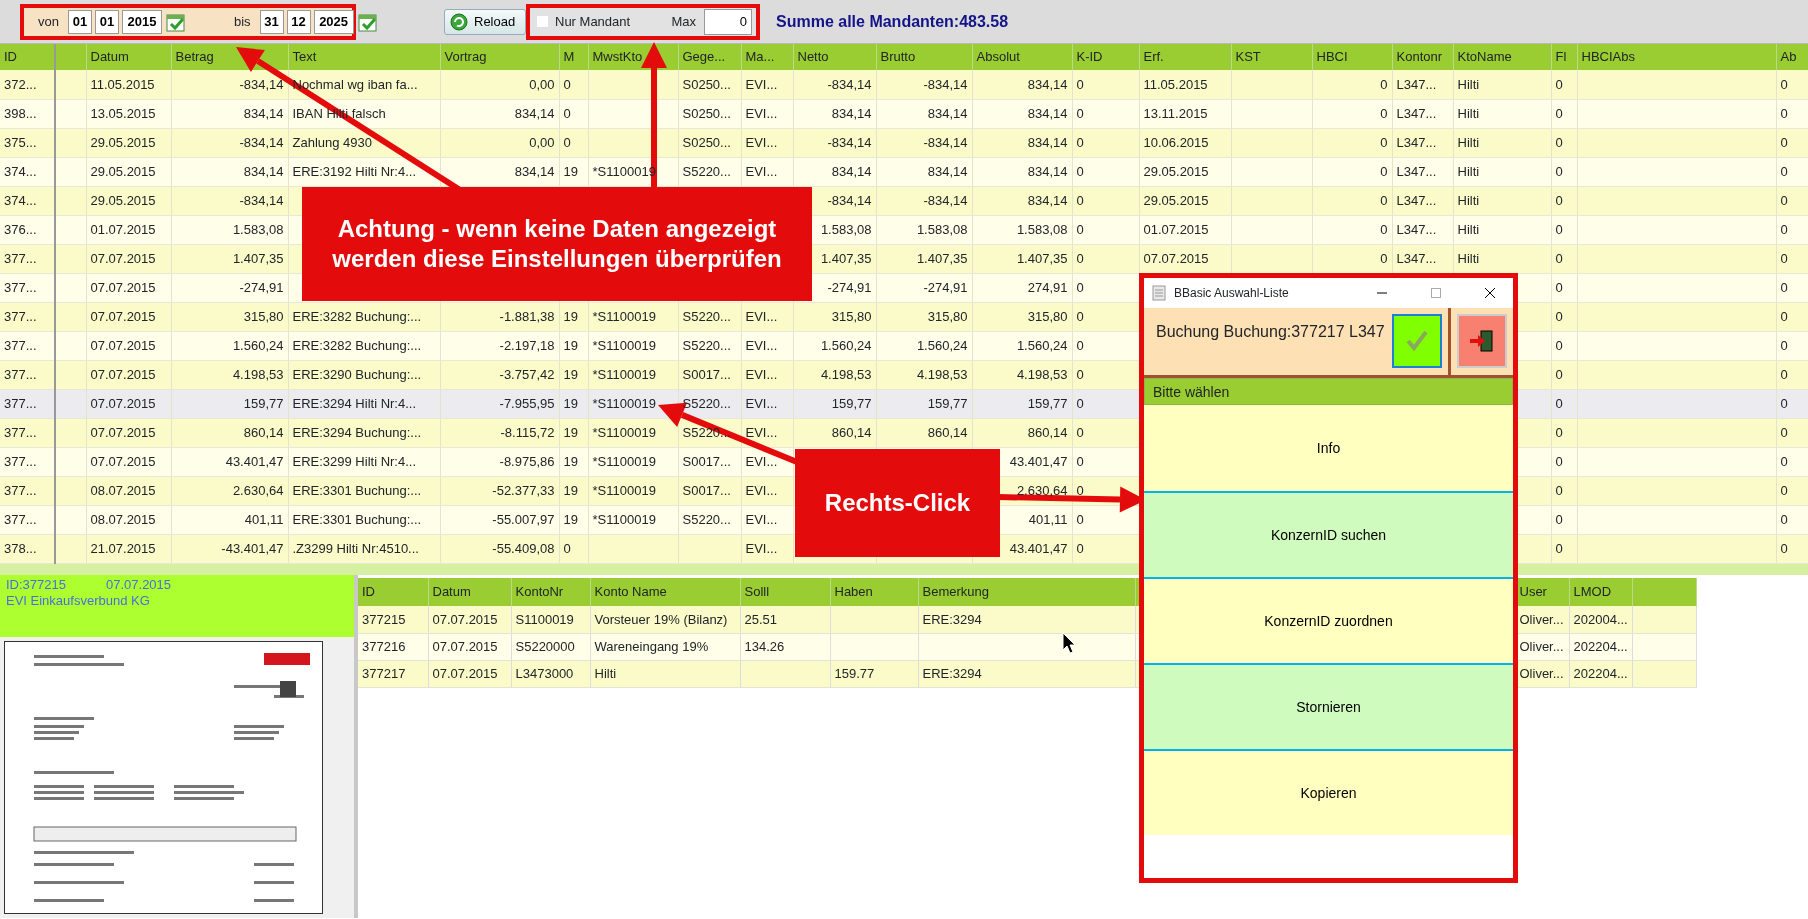 Image resolution: width=1808 pixels, height=919 pixels. What do you see at coordinates (1328, 448) in the screenshot?
I see `menu-option: Info` at bounding box center [1328, 448].